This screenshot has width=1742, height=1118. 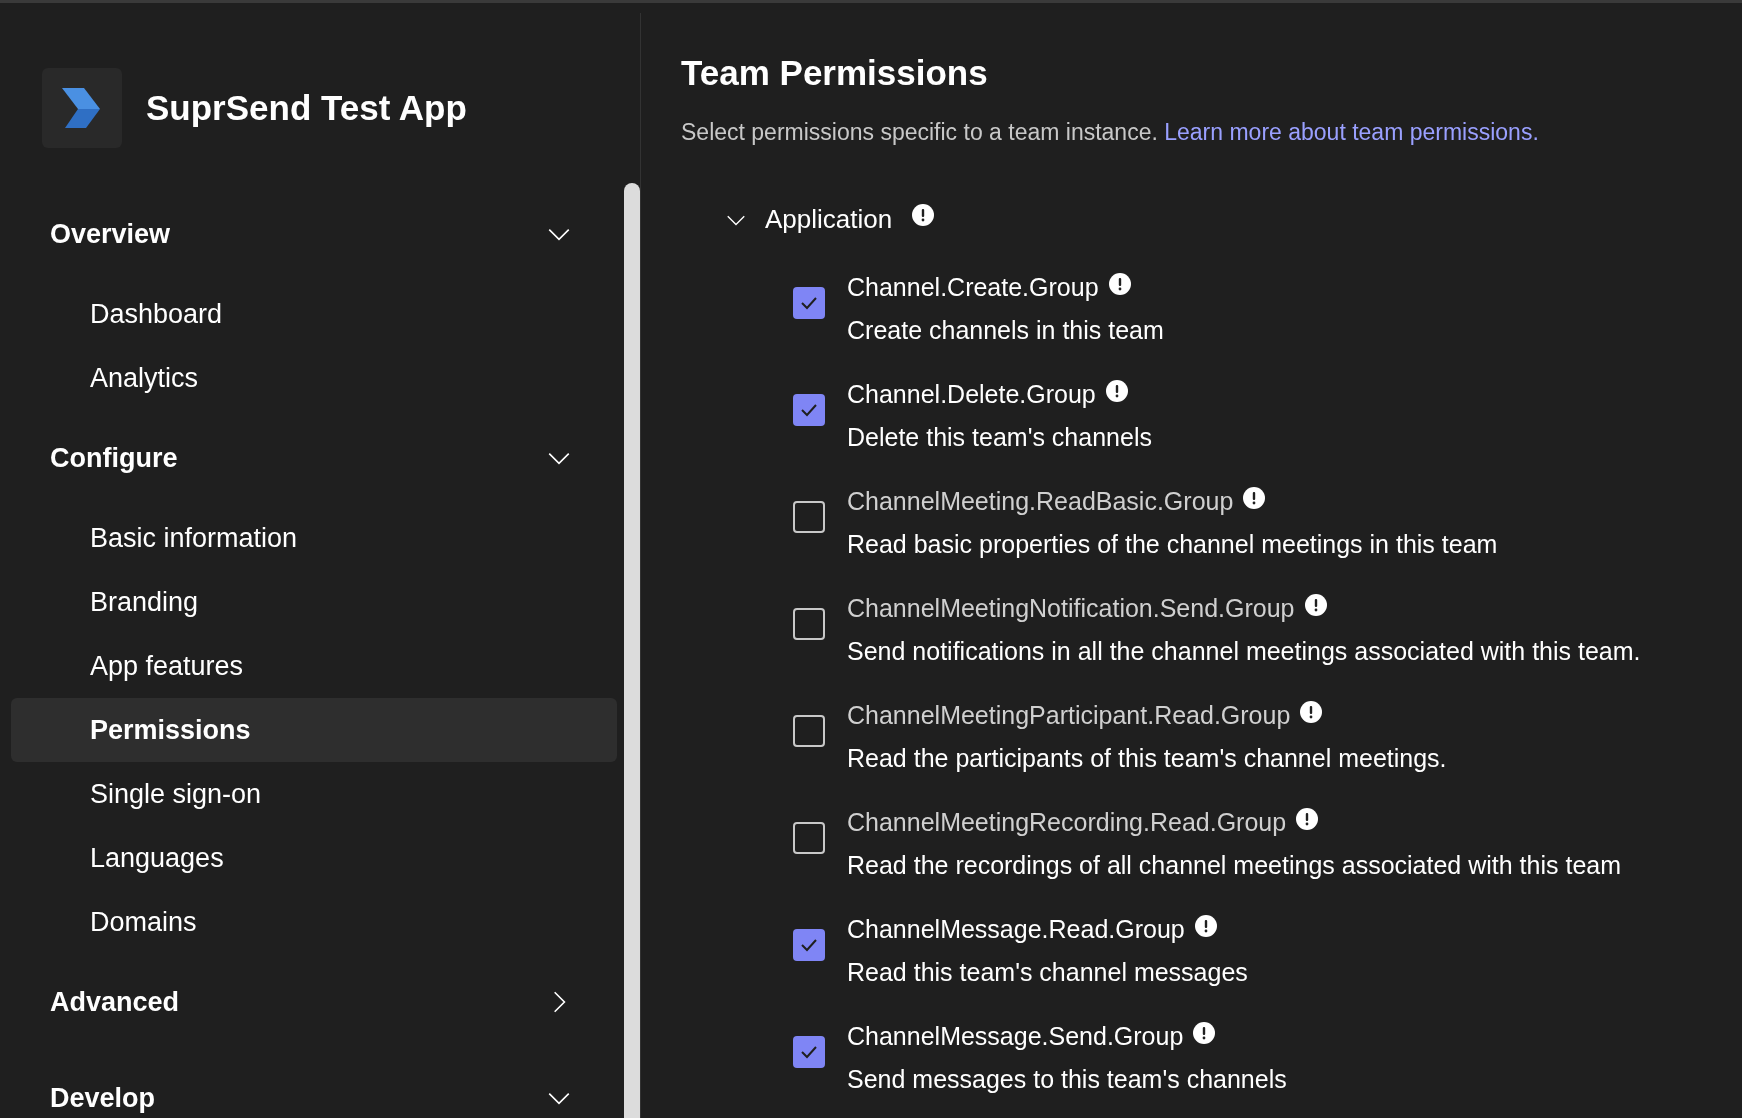 What do you see at coordinates (1005, 330) in the screenshot?
I see `permission-description: Create channels in this team` at bounding box center [1005, 330].